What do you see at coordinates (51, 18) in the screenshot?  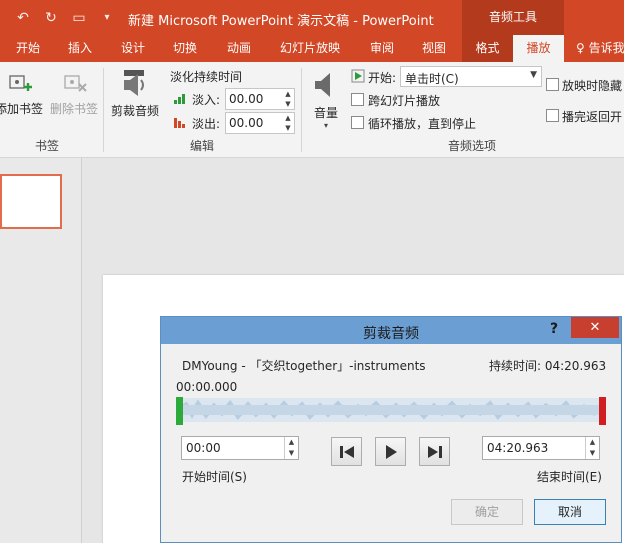 I see `redo-icon: ↻` at bounding box center [51, 18].